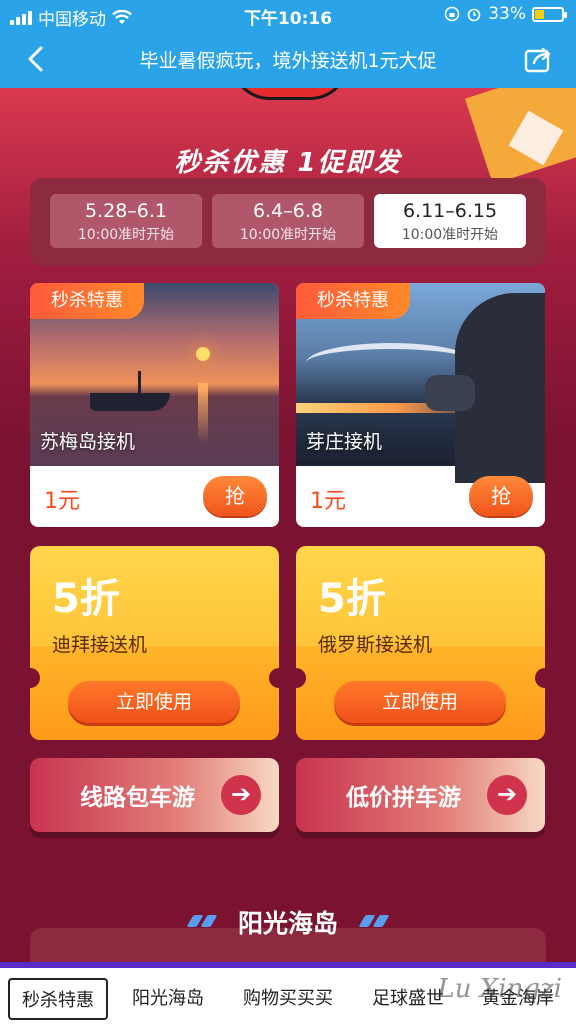 Image resolution: width=576 pixels, height=1024 pixels. What do you see at coordinates (154, 405) in the screenshot?
I see `deal-card-samui: 秒杀特惠 苏梅岛接机 1元 抢` at bounding box center [154, 405].